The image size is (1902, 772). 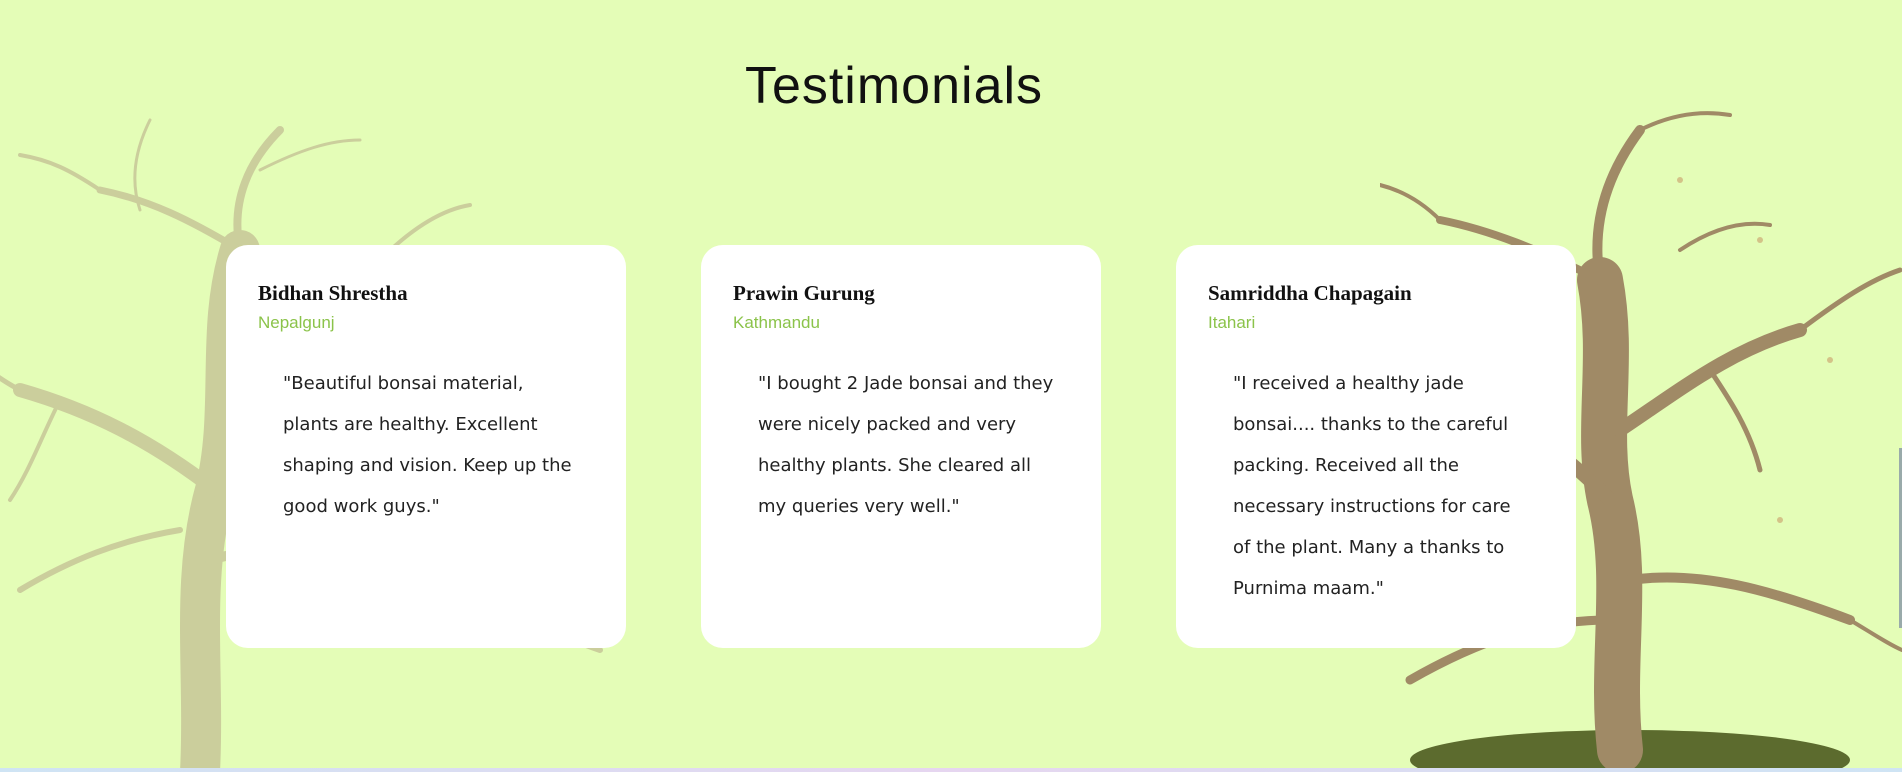 What do you see at coordinates (1232, 323) in the screenshot?
I see `reviewer-location: Itahari` at bounding box center [1232, 323].